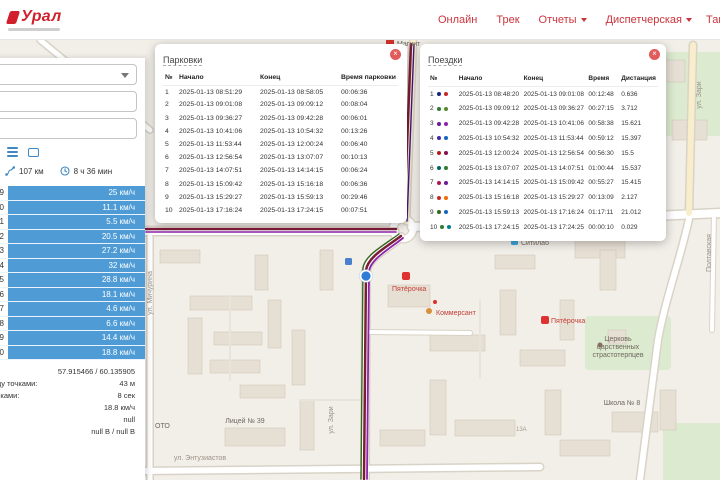 This screenshot has height=480, width=720. Describe the element at coordinates (699, 94) in the screenshot. I see `map-label-zari-north: ул. Зари` at that location.